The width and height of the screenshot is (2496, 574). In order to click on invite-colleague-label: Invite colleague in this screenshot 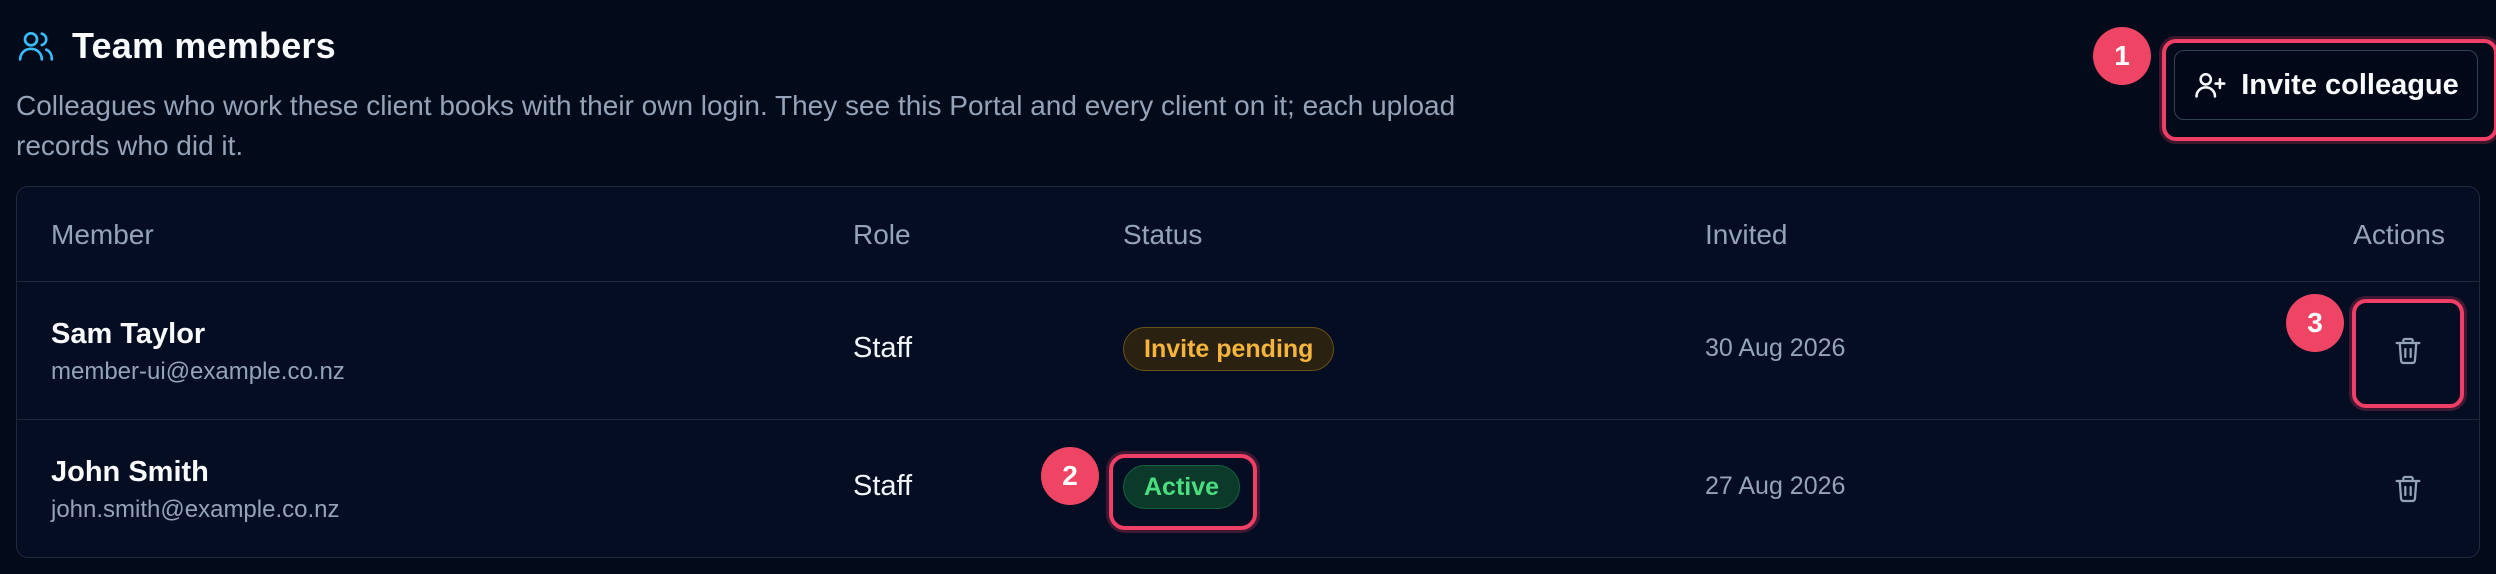, I will do `click(2350, 84)`.